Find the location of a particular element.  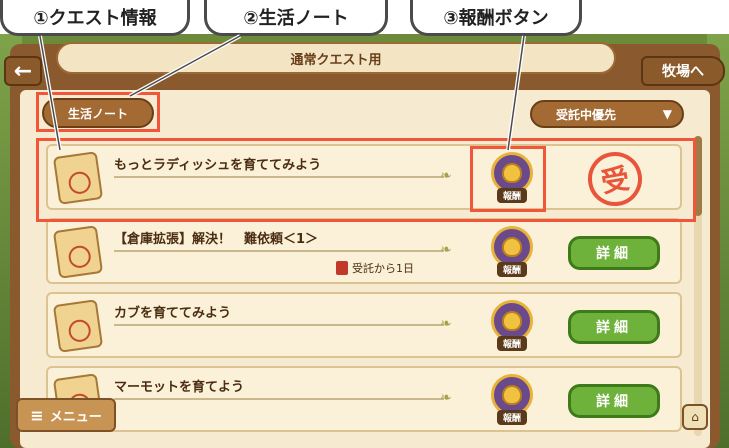

quest-title: 【倉庫拡張】解決！ 難依頼＜1＞ is located at coordinates (216, 239).